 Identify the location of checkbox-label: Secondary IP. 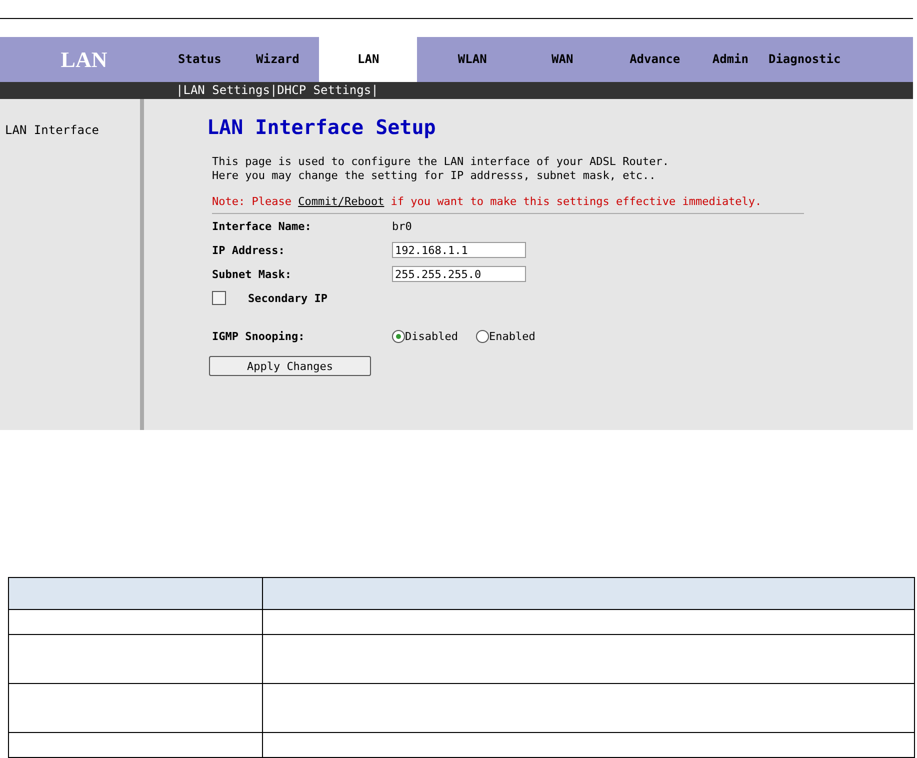
(288, 298).